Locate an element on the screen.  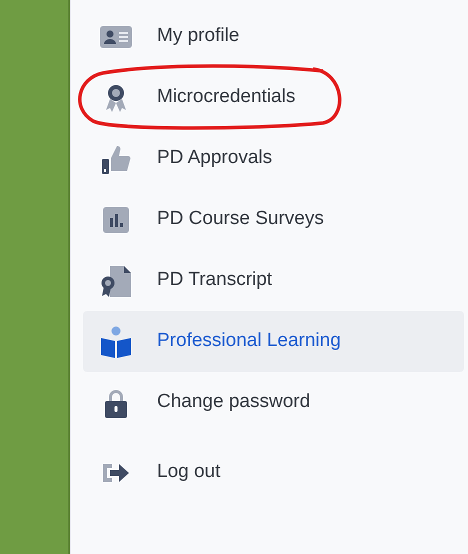
certificate-document-icon is located at coordinates (116, 281).